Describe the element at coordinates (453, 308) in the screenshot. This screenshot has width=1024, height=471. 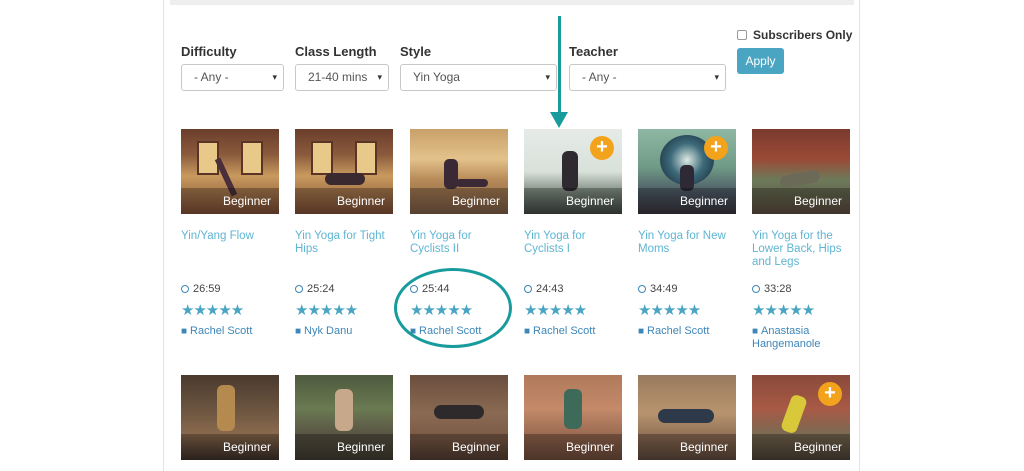
I see `annotation-highlight-circle` at that location.